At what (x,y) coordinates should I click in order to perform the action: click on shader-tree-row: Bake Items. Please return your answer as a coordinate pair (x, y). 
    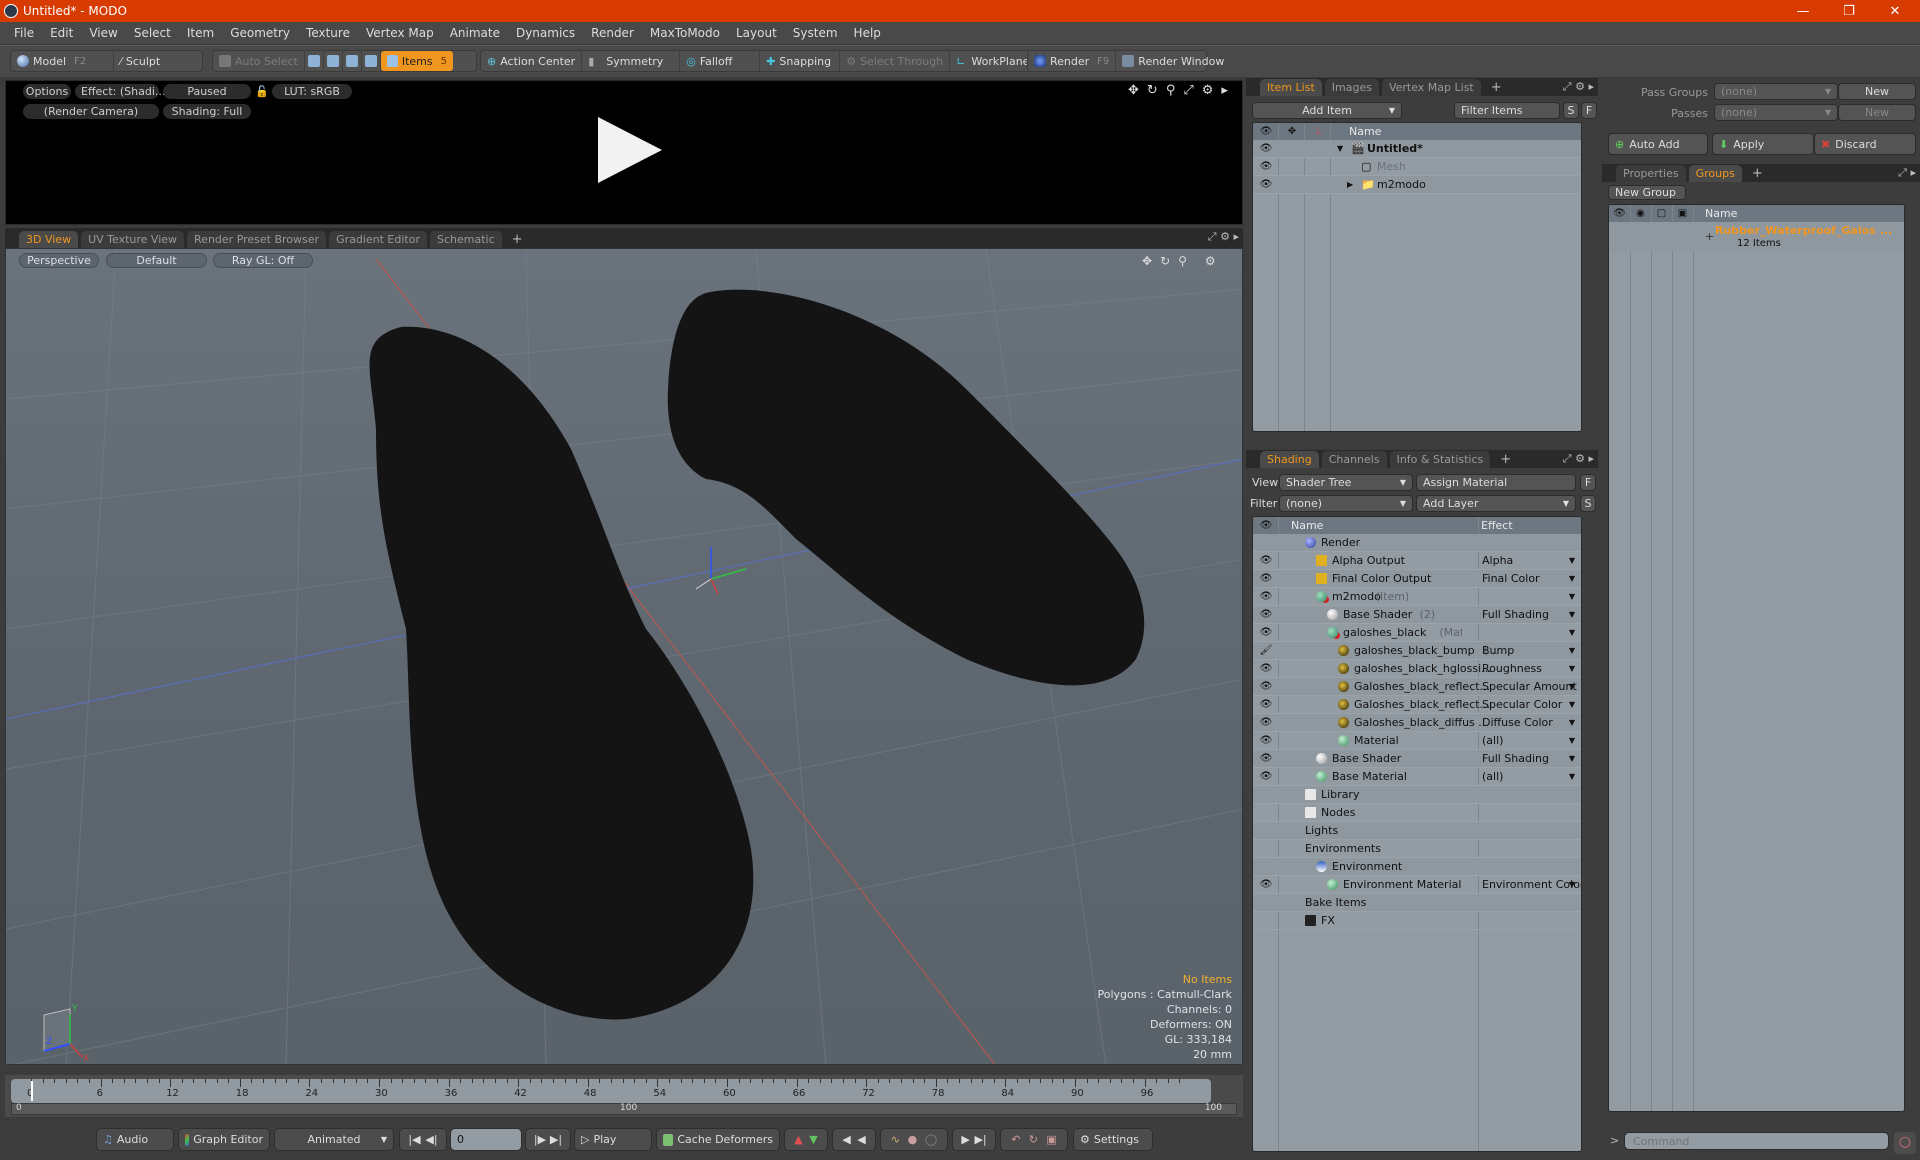
    Looking at the image, I should click on (1417, 903).